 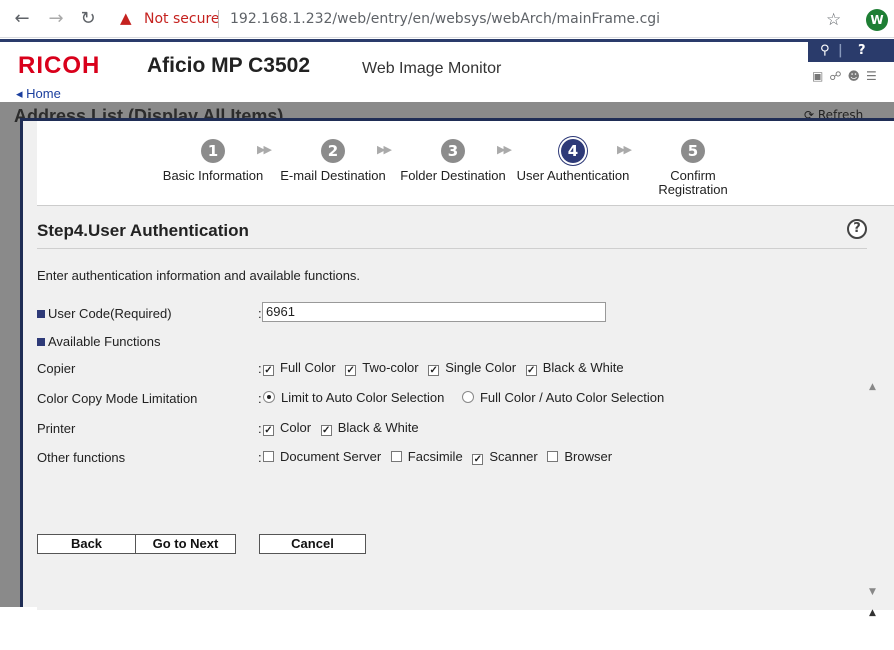 What do you see at coordinates (833, 20) in the screenshot?
I see `bookmark-star-icon: ☆` at bounding box center [833, 20].